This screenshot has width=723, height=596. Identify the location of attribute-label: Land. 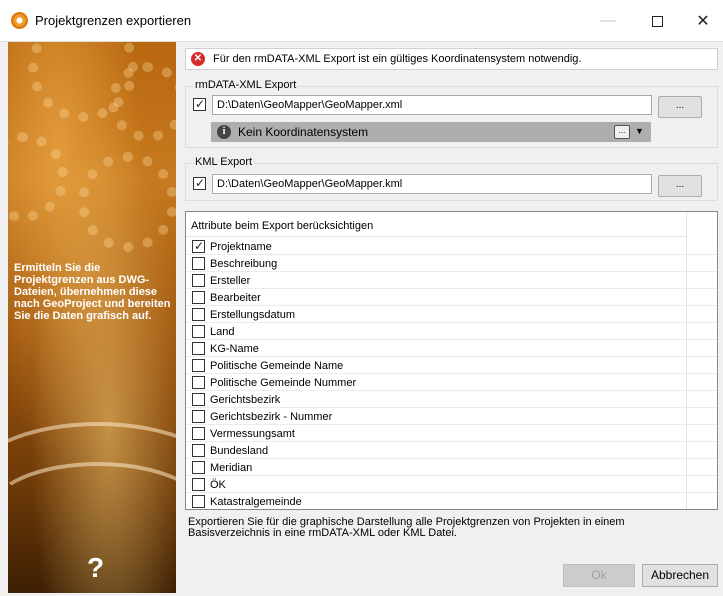
(222, 332).